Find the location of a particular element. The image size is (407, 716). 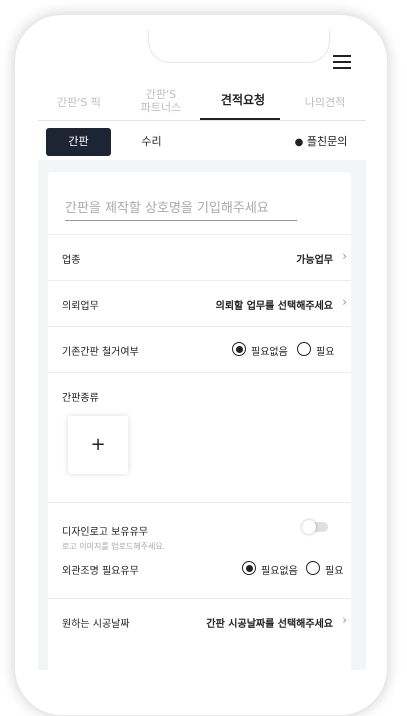

repair-button: 수리 is located at coordinates (151, 142).